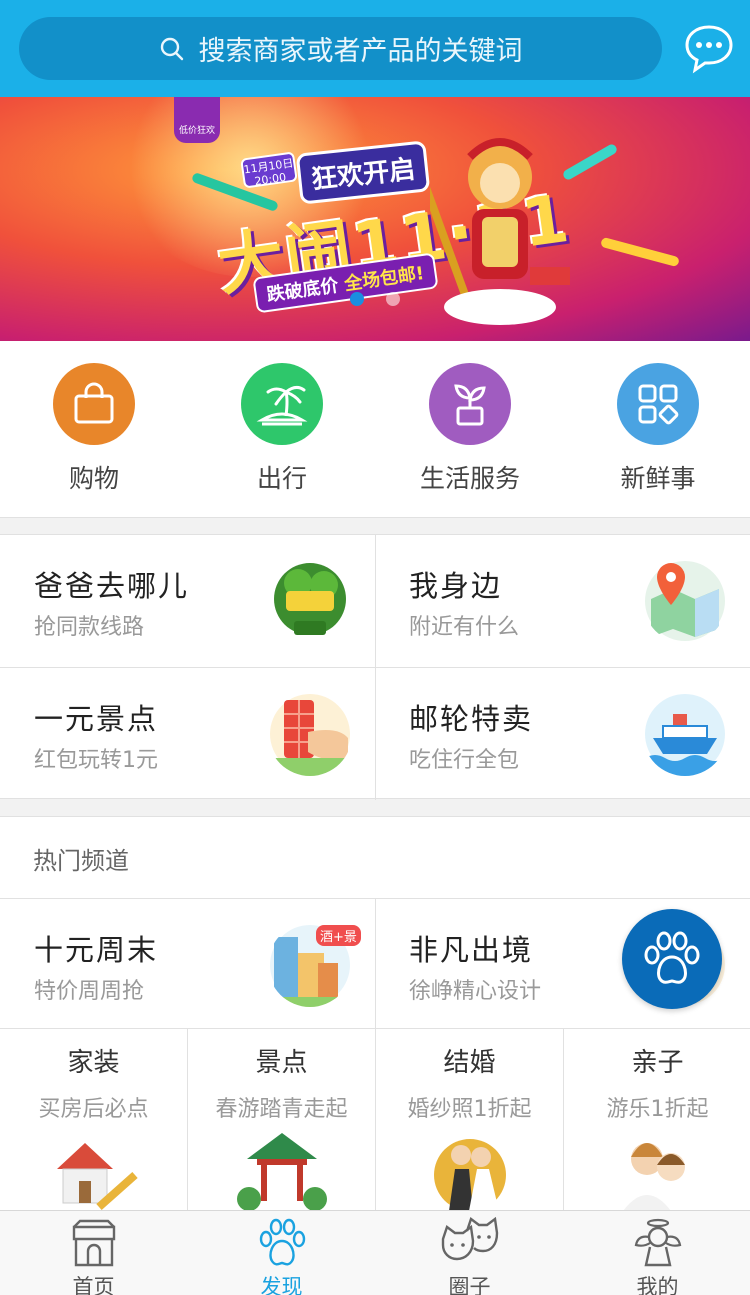 This screenshot has height=1295, width=750. Describe the element at coordinates (469, 478) in the screenshot. I see `category-label: 生活服务` at that location.